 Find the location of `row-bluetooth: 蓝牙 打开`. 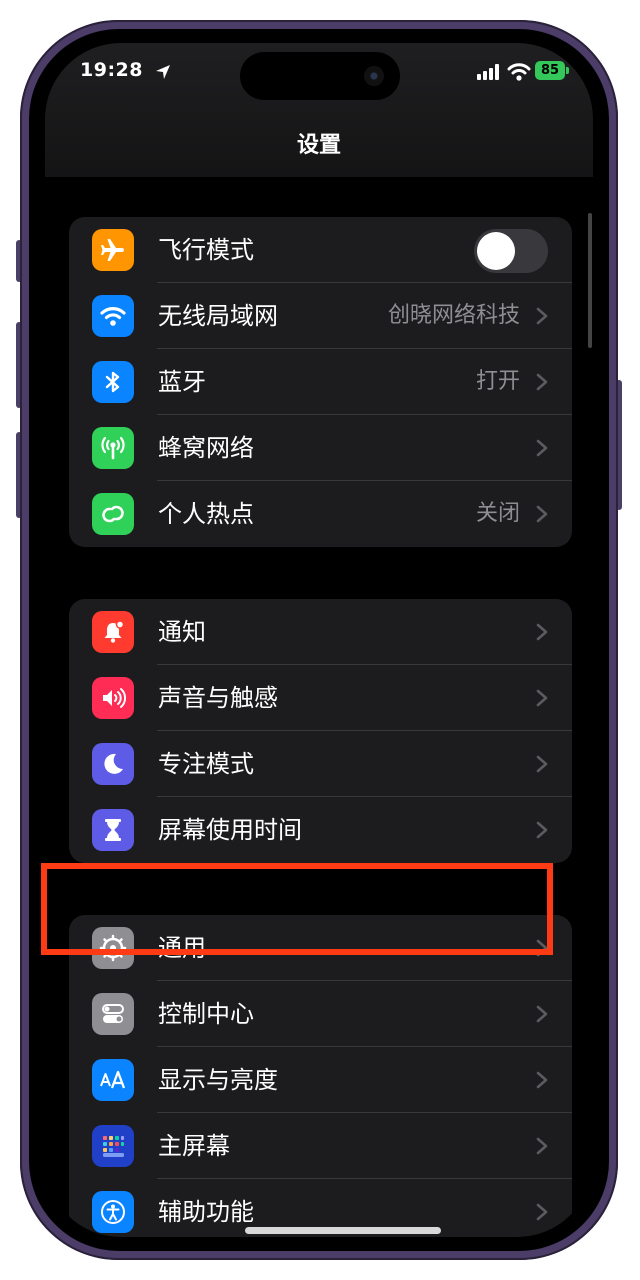

row-bluetooth: 蓝牙 打开 is located at coordinates (320, 382).